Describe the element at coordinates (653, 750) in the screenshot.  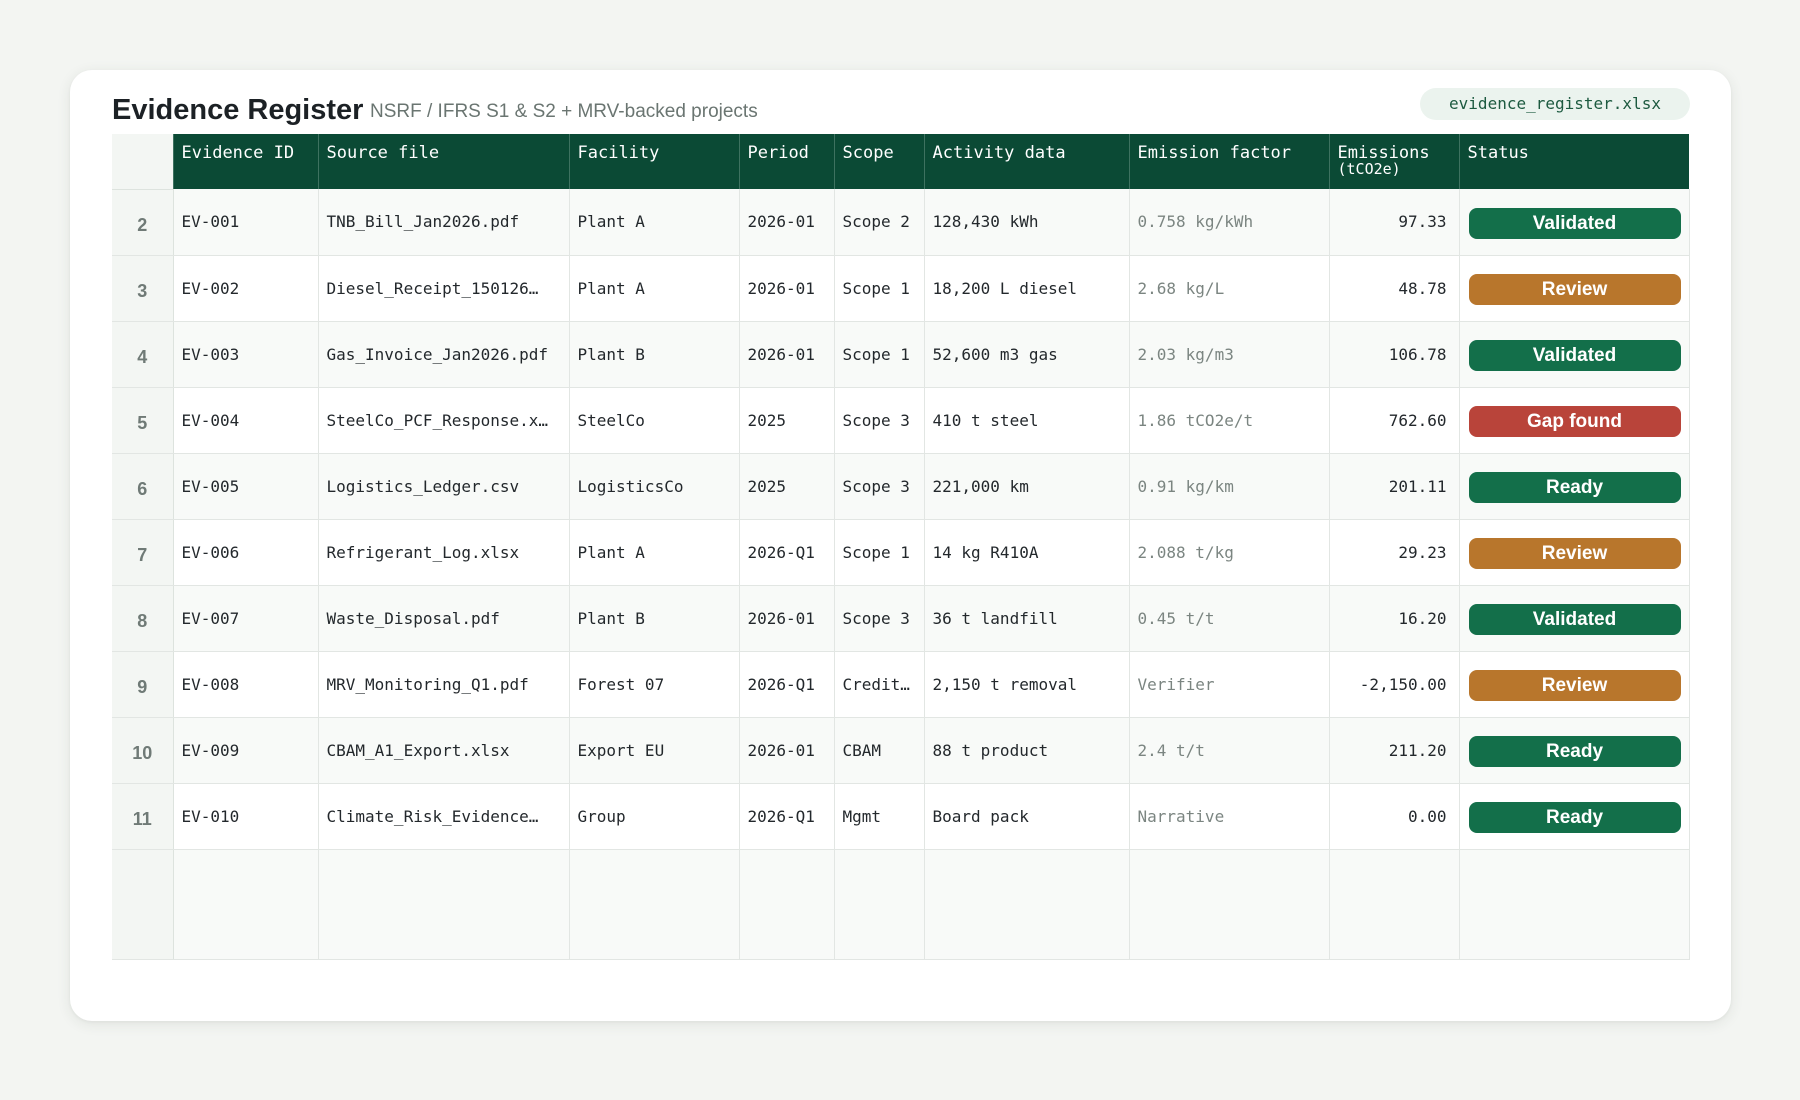
I see `cell-facility: Export EU` at that location.